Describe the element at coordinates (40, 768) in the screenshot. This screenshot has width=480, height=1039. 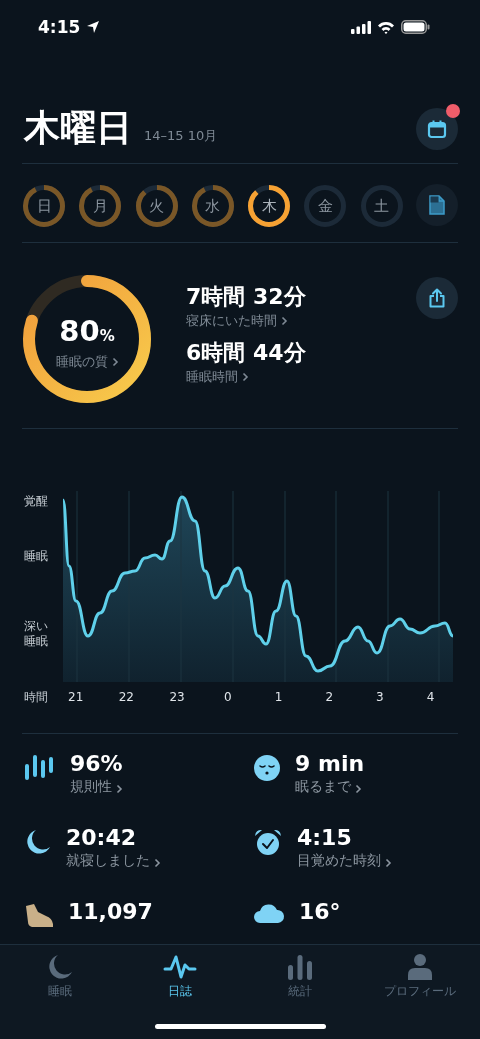
I see `bars-icon` at that location.